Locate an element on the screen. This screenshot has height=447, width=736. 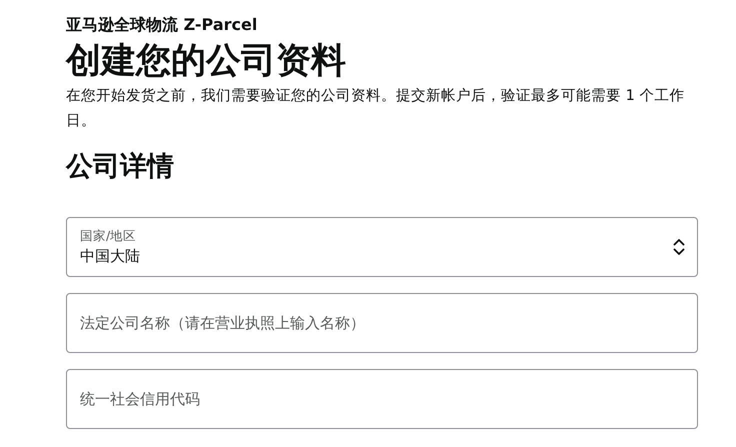
section-title: 公司详情 is located at coordinates (120, 167).